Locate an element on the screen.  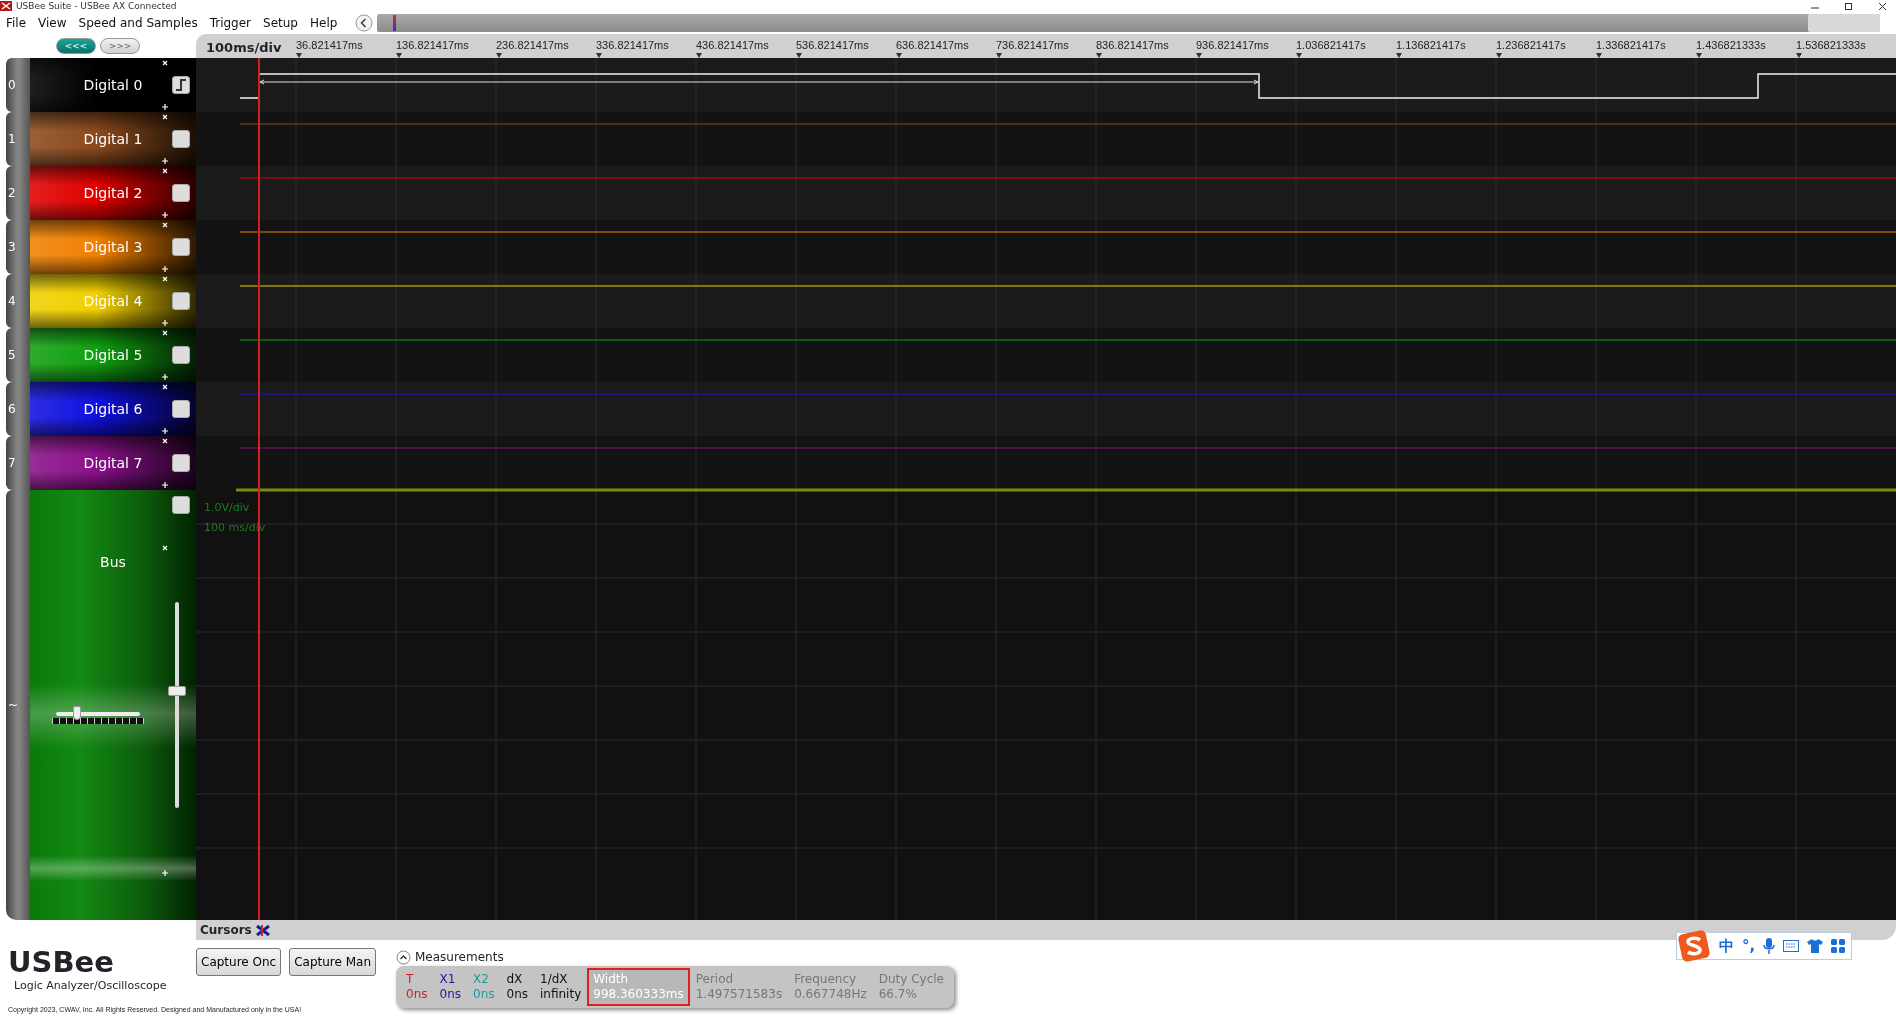
tick-label: 536.821417ms is located at coordinates (832, 45).